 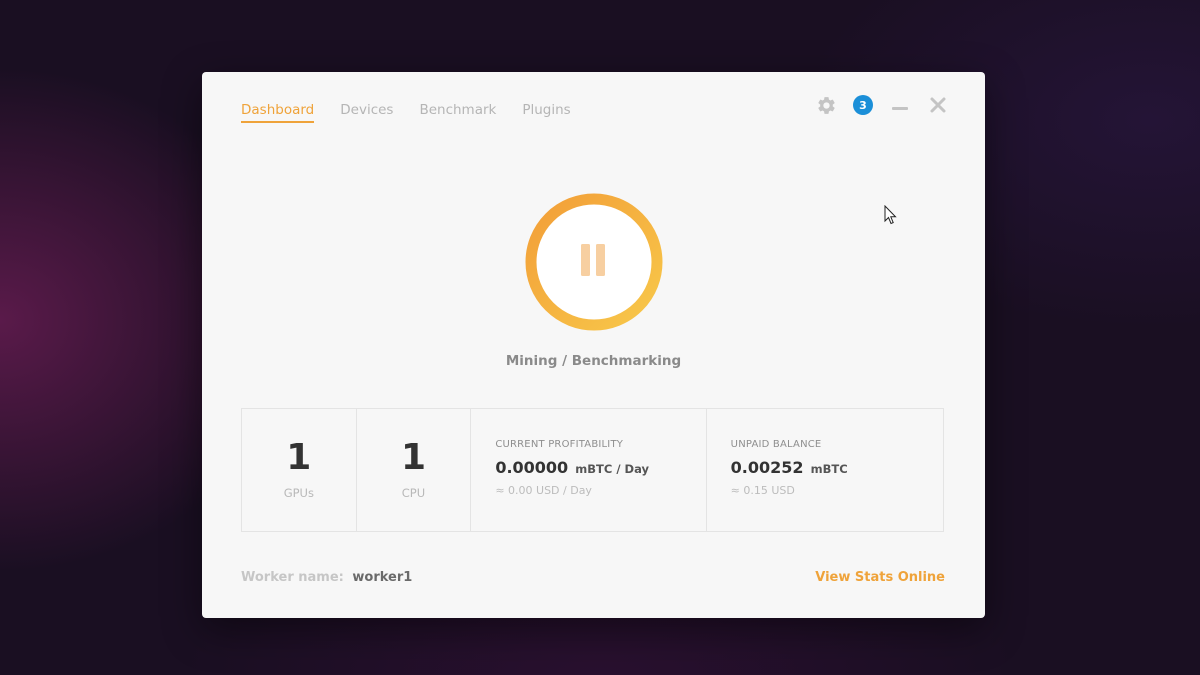 What do you see at coordinates (406, 112) in the screenshot?
I see `main-nav: Dashboard Devices Benchmark Plugins` at bounding box center [406, 112].